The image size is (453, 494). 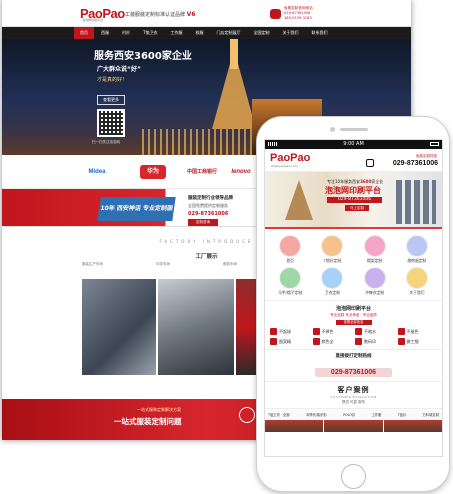 I want to click on menu-item-tshirt: T恤衫定制, so click(x=332, y=249).